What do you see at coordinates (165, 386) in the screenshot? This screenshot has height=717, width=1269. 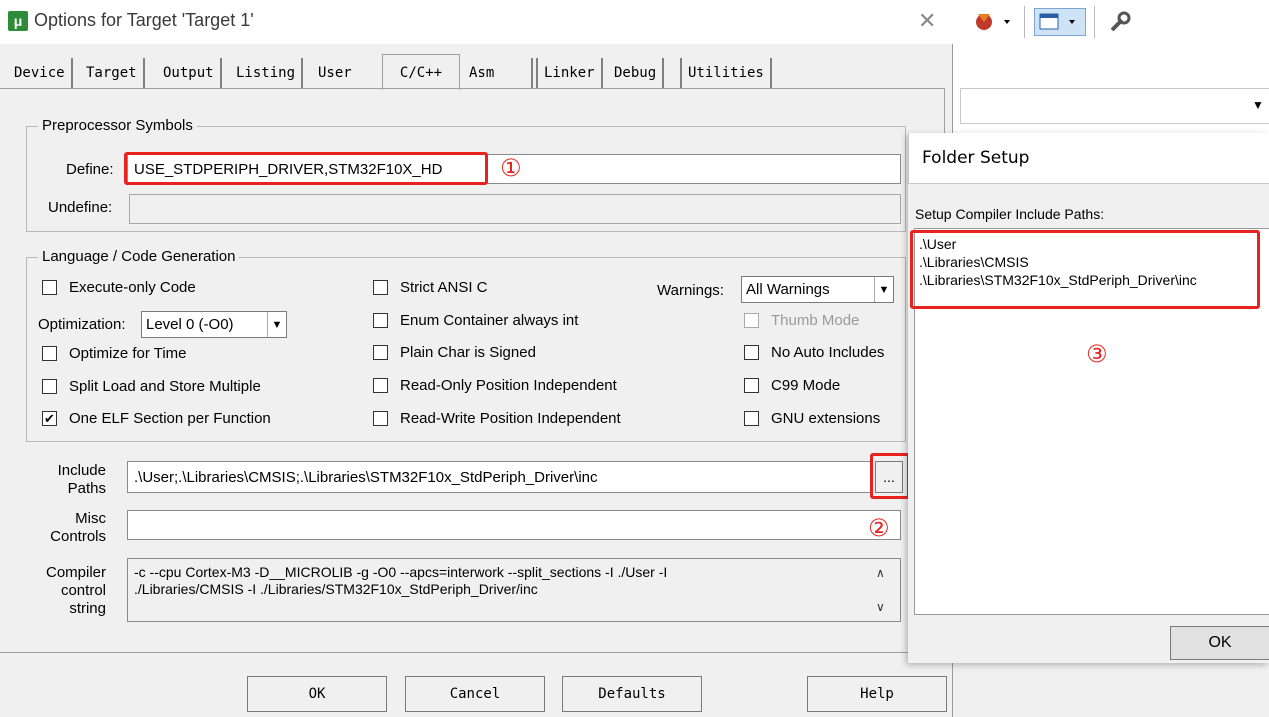 I see `checkbox-label: Split Load and Store Multiple` at bounding box center [165, 386].